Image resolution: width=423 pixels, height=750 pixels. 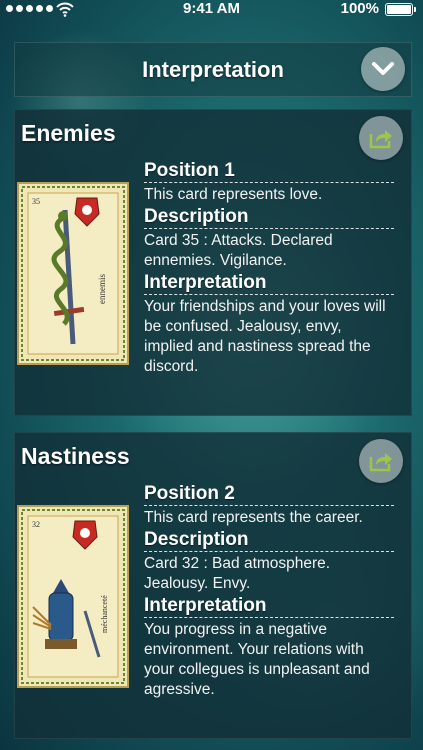 I want to click on battery-percentage: 100%, so click(x=359, y=8).